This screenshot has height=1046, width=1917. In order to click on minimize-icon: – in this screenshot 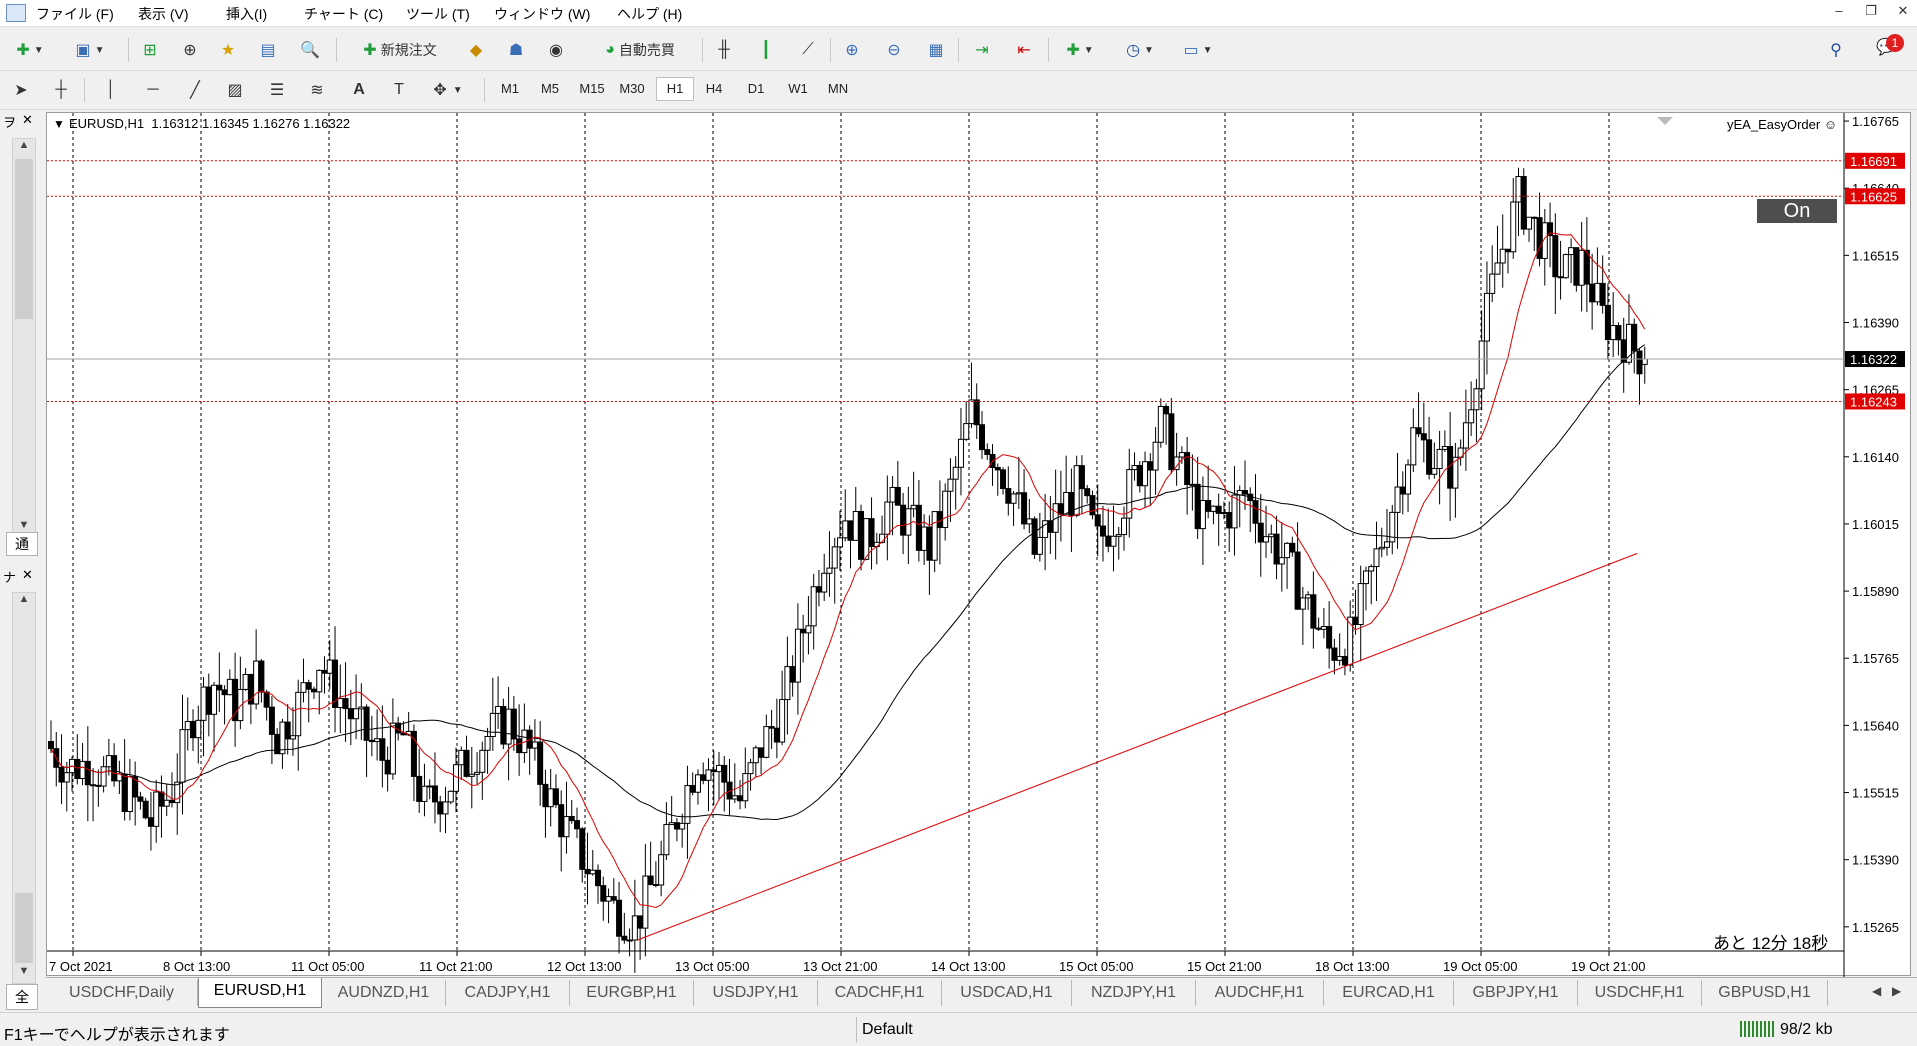, I will do `click(1839, 12)`.